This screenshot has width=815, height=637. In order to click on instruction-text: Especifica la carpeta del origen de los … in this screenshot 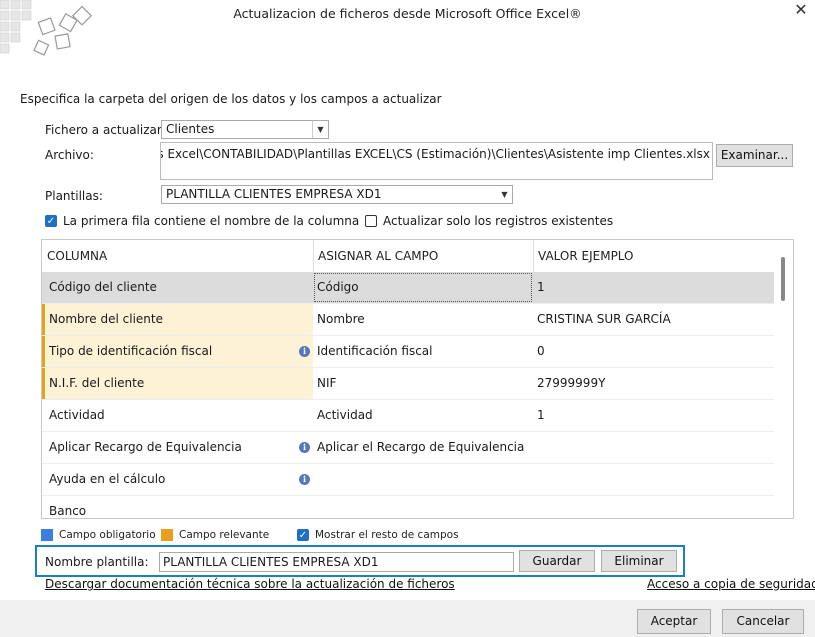, I will do `click(231, 99)`.